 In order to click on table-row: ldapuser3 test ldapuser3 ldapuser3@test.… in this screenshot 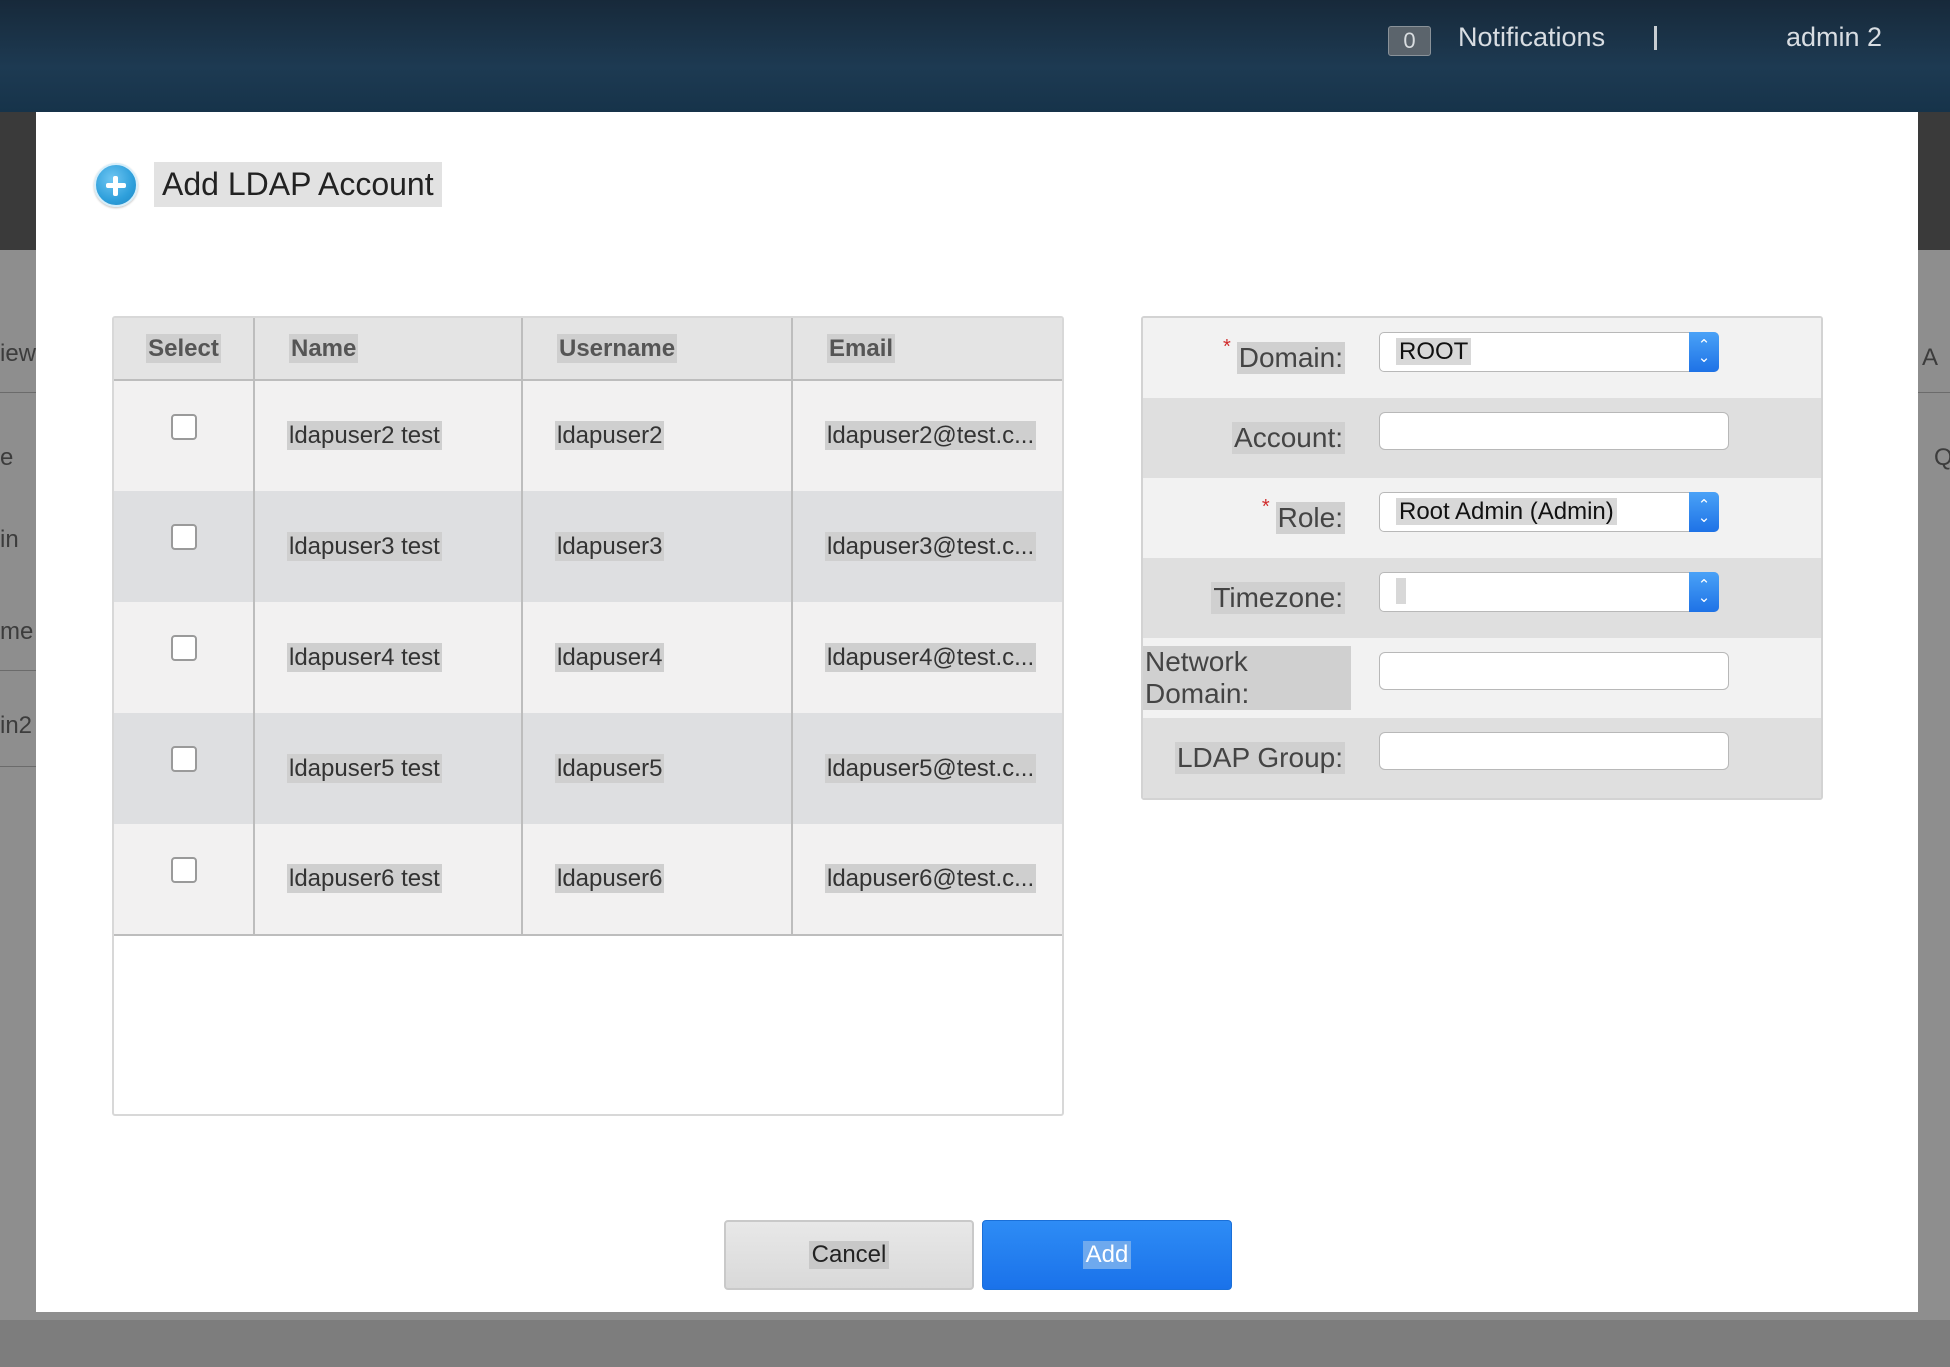, I will do `click(588, 546)`.